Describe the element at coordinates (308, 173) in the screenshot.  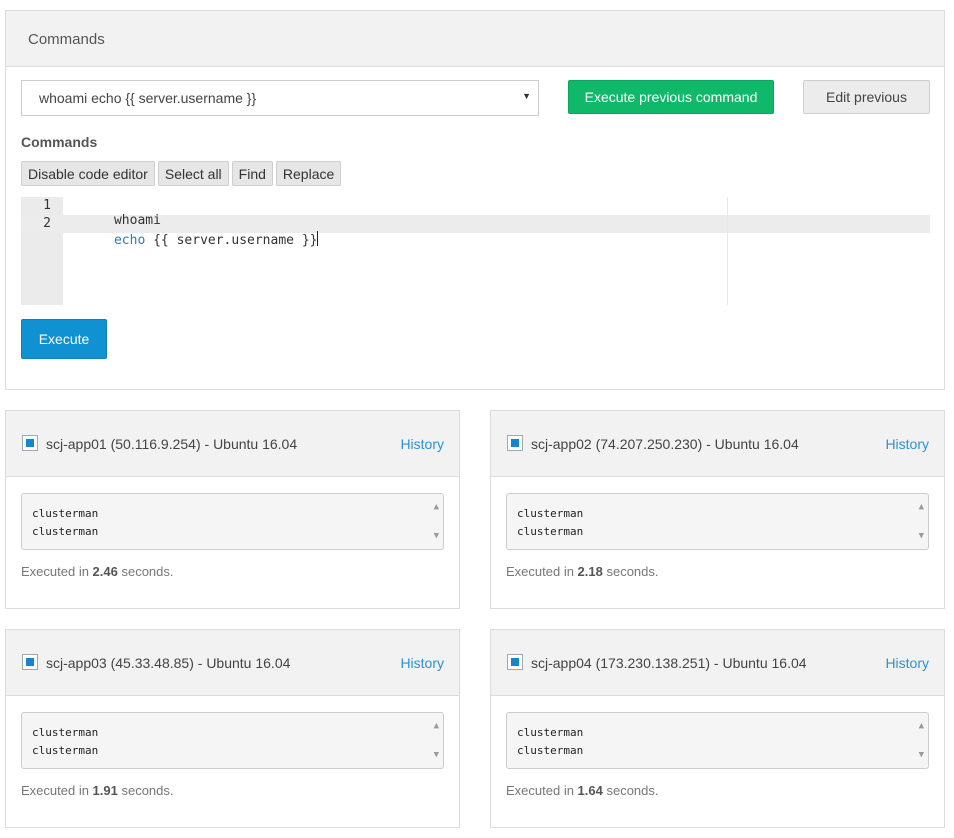
I see `replace-button: Replace` at that location.